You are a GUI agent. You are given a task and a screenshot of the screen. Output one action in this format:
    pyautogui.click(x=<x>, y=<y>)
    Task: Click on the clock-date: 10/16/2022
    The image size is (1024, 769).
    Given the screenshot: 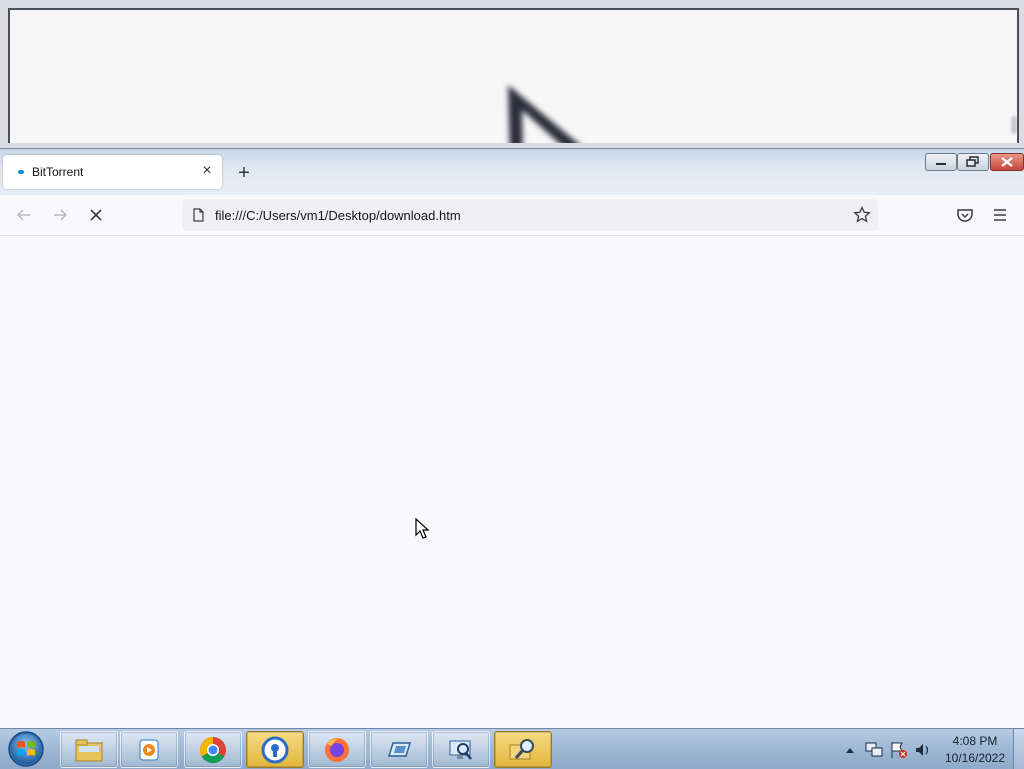 What is the action you would take?
    pyautogui.click(x=975, y=758)
    